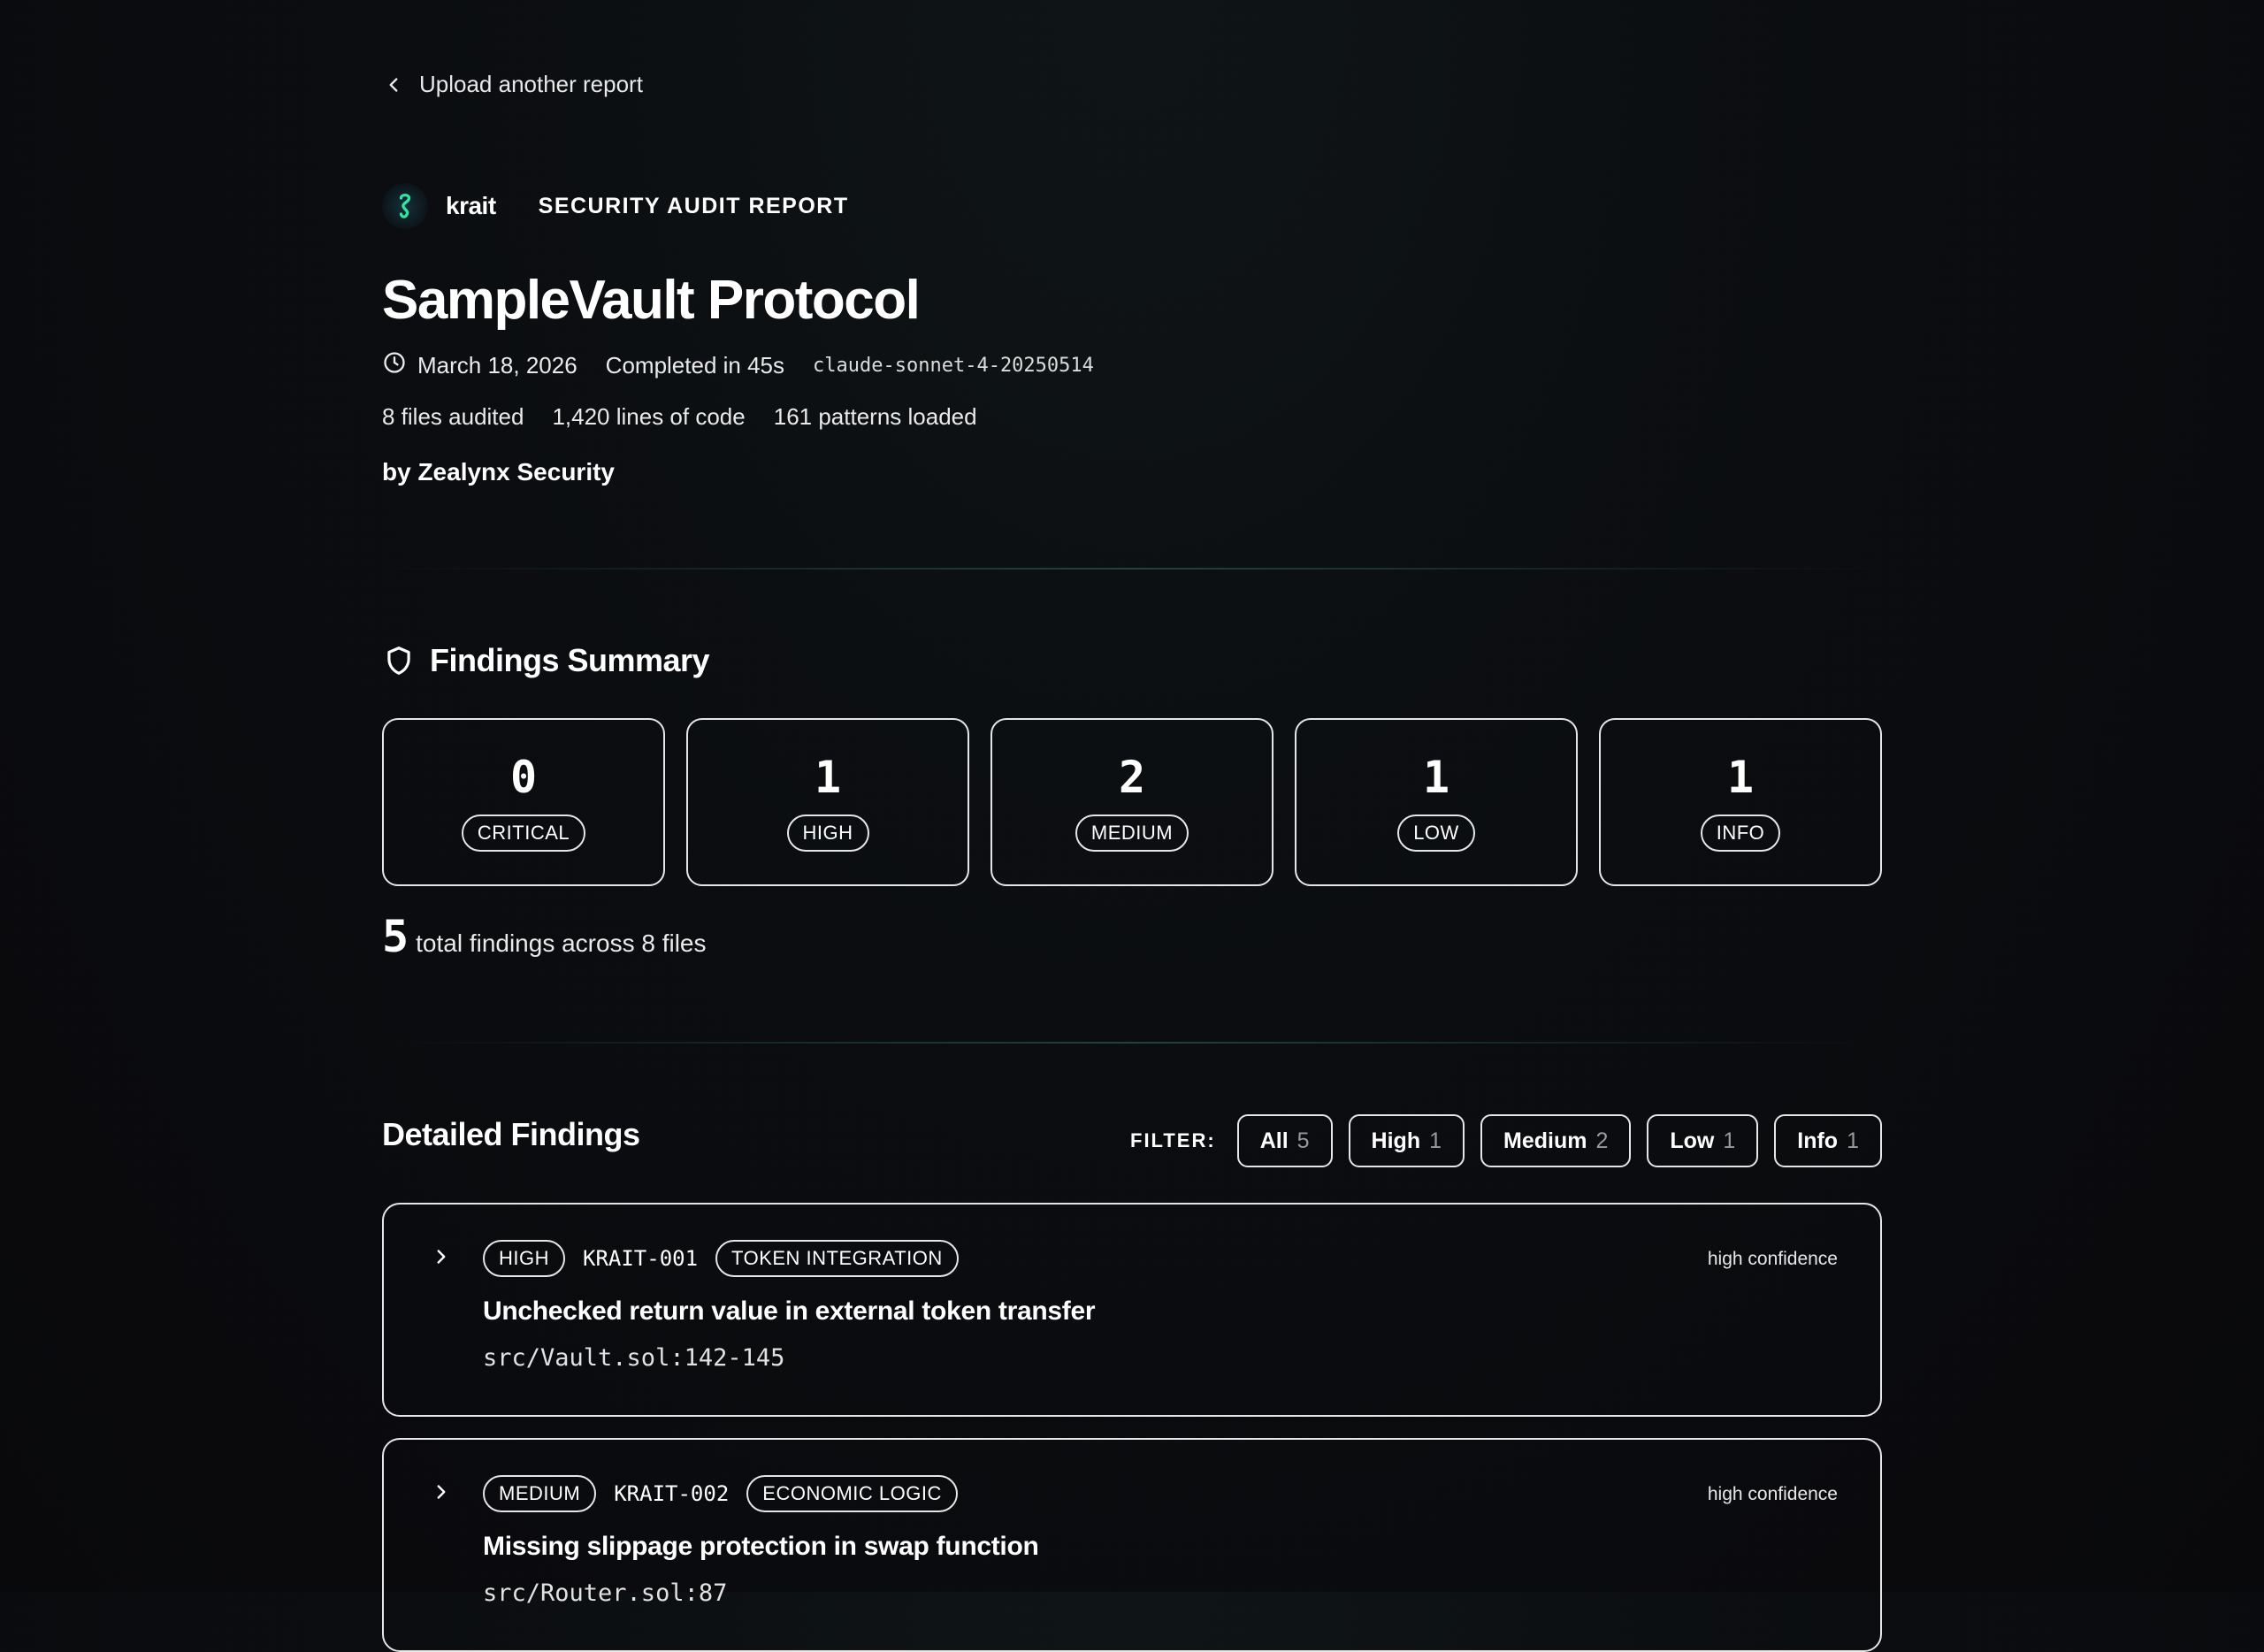  I want to click on filter-medium-button: Medium 2, so click(1556, 1141).